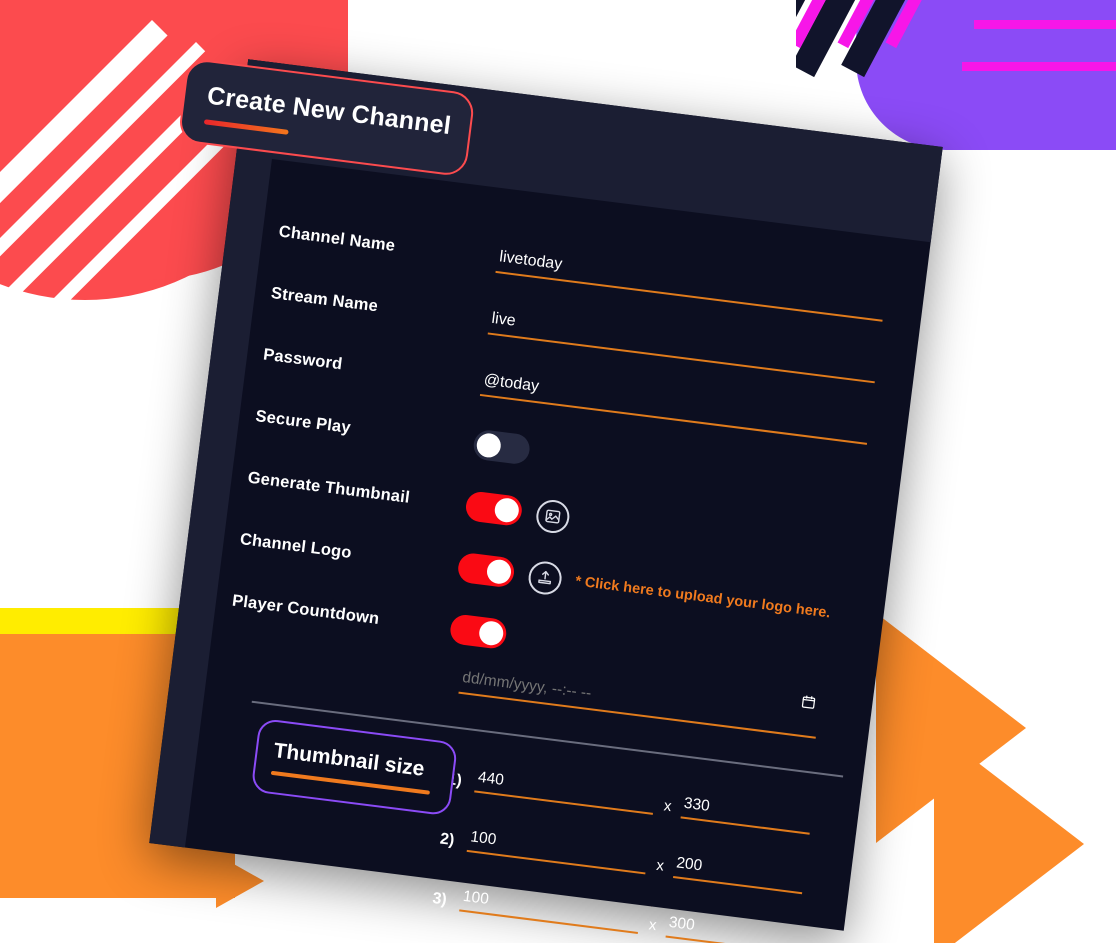 This screenshot has width=1116, height=943. I want to click on player-countdown-toggle, so click(478, 631).